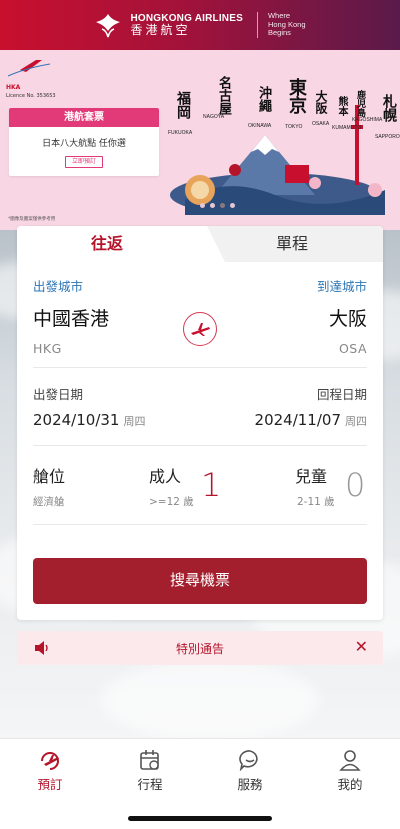  What do you see at coordinates (171, 502) in the screenshot?
I see `adult-age-note: >=12 歲` at bounding box center [171, 502].